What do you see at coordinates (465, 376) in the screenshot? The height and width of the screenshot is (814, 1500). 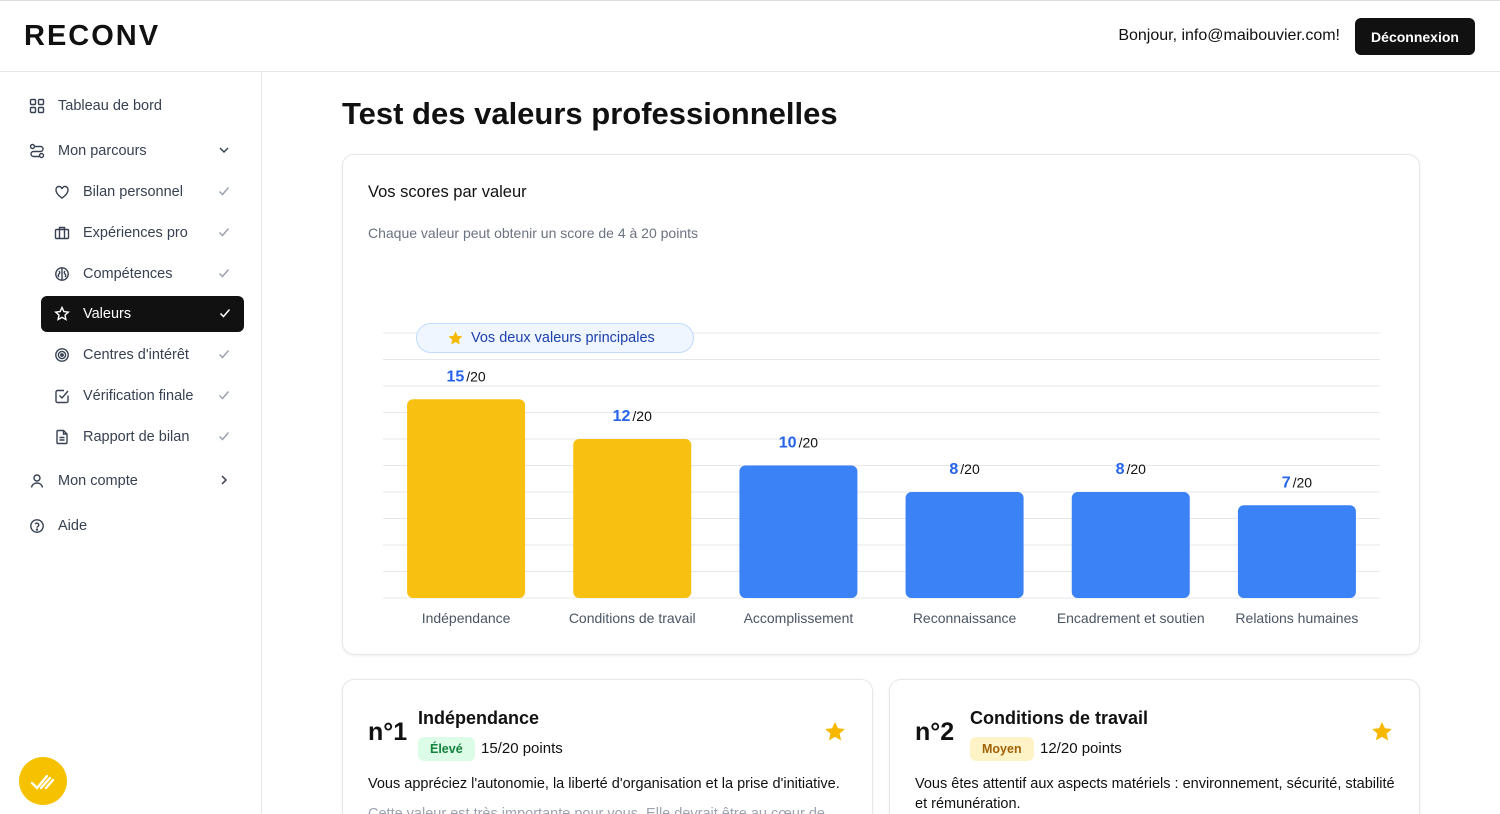 I see `bar-value-label: 15/20` at bounding box center [465, 376].